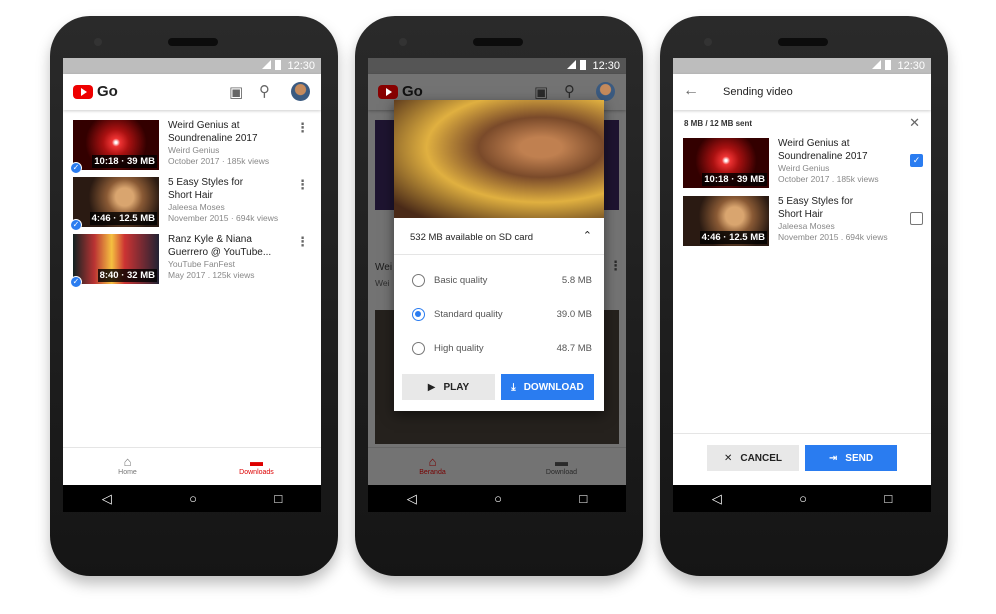 This screenshot has height=614, width=996. What do you see at coordinates (127, 275) in the screenshot?
I see `duration-size-badge: 8:40 · 32 MB` at bounding box center [127, 275].